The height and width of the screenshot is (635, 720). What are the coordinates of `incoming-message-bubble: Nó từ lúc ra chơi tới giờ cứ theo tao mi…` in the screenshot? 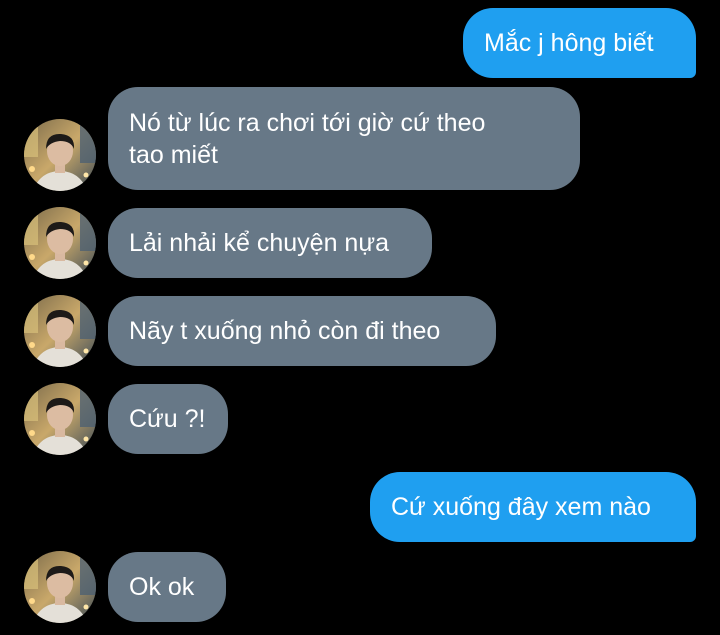 It's located at (344, 138).